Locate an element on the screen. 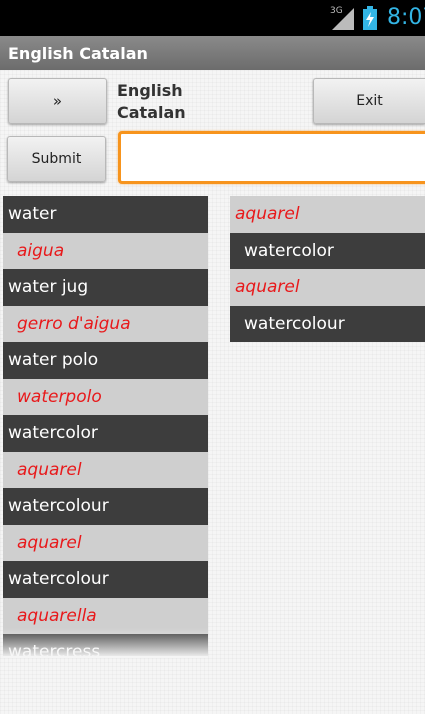 This screenshot has width=425, height=714. results-list-right: aquarel watercolor aquarel watercolour is located at coordinates (327, 269).